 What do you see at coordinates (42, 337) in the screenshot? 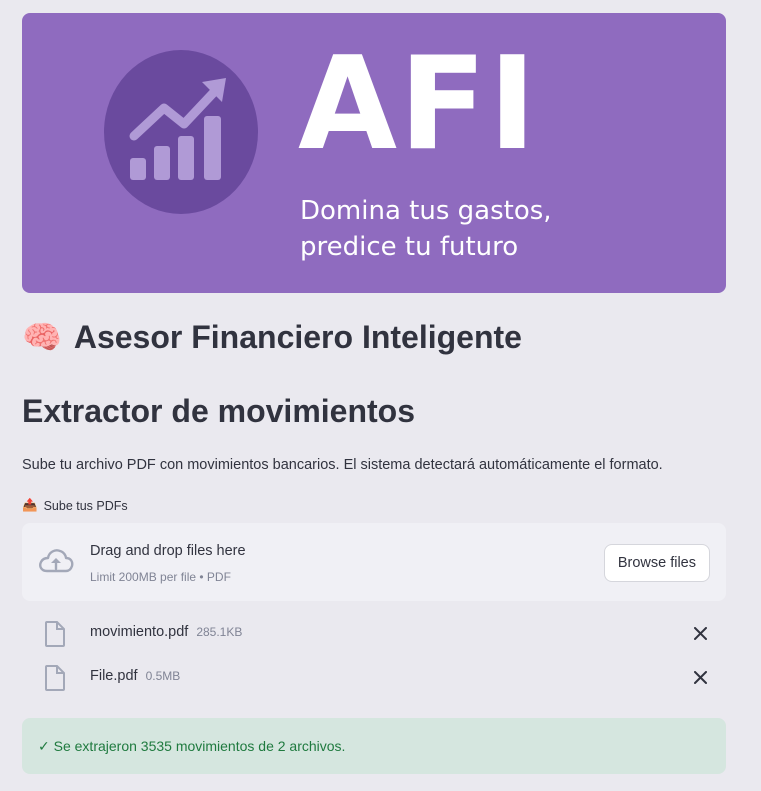
I see `brain-icon: 🧠` at bounding box center [42, 337].